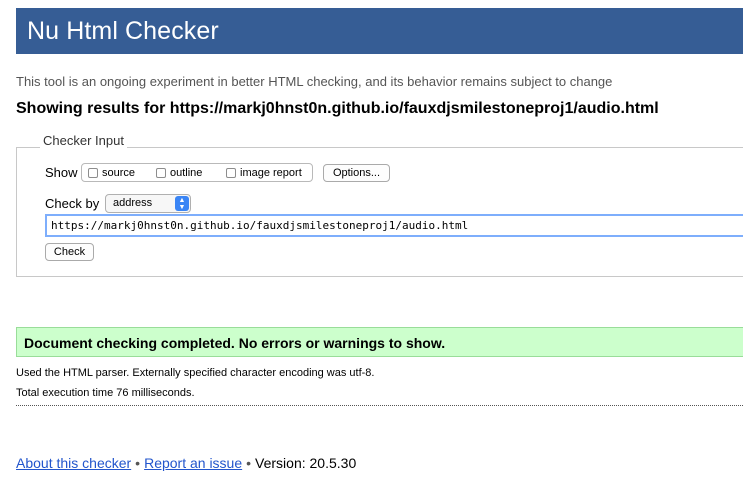  I want to click on check-by-select: address ▲ ▼, so click(148, 203).